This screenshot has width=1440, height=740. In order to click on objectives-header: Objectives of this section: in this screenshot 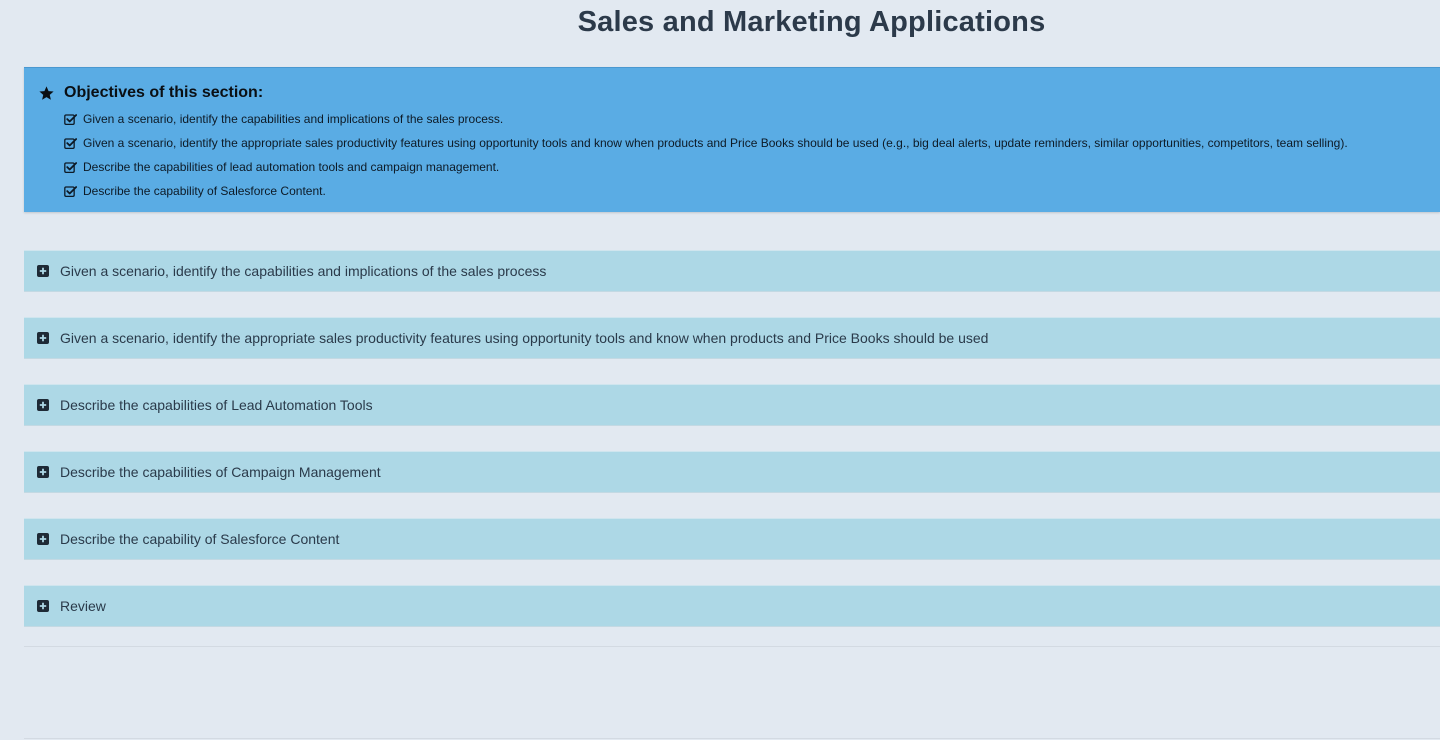, I will do `click(739, 93)`.